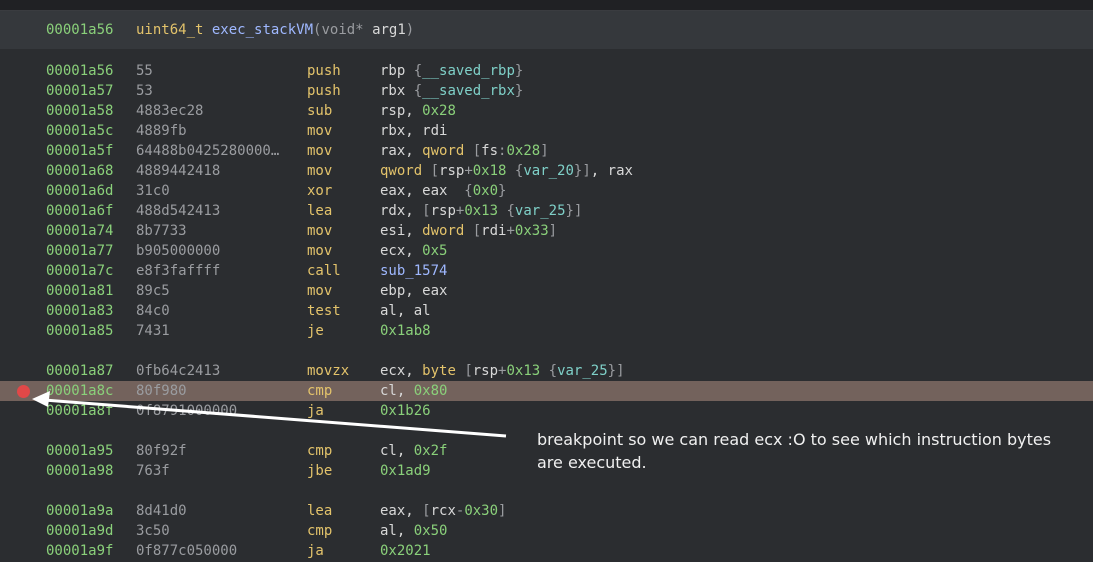  What do you see at coordinates (41, 399) in the screenshot?
I see `arrow-head` at bounding box center [41, 399].